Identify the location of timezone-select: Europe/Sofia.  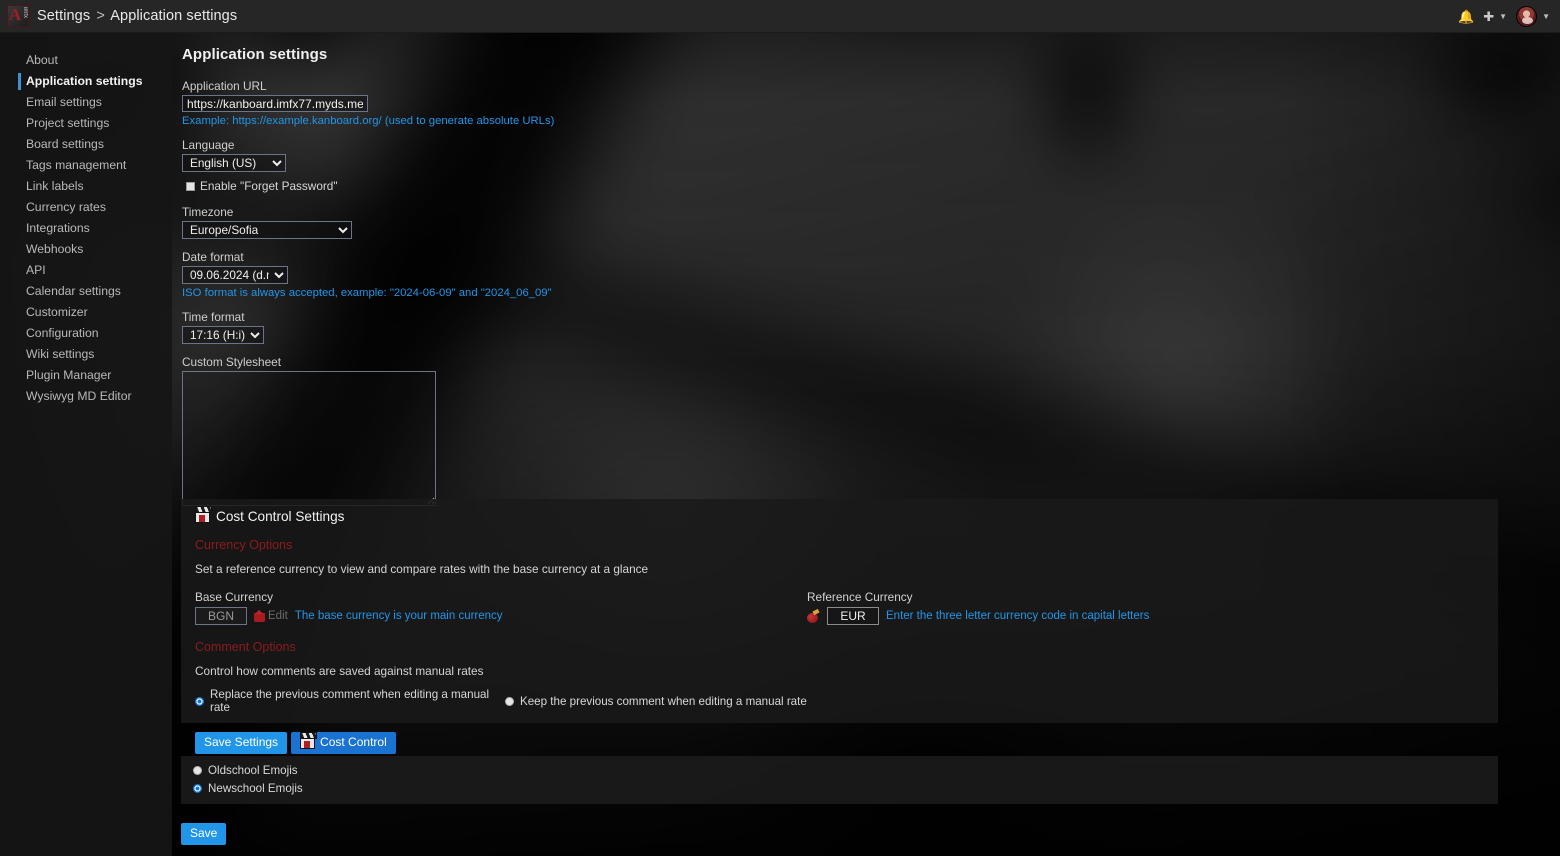
(267, 230).